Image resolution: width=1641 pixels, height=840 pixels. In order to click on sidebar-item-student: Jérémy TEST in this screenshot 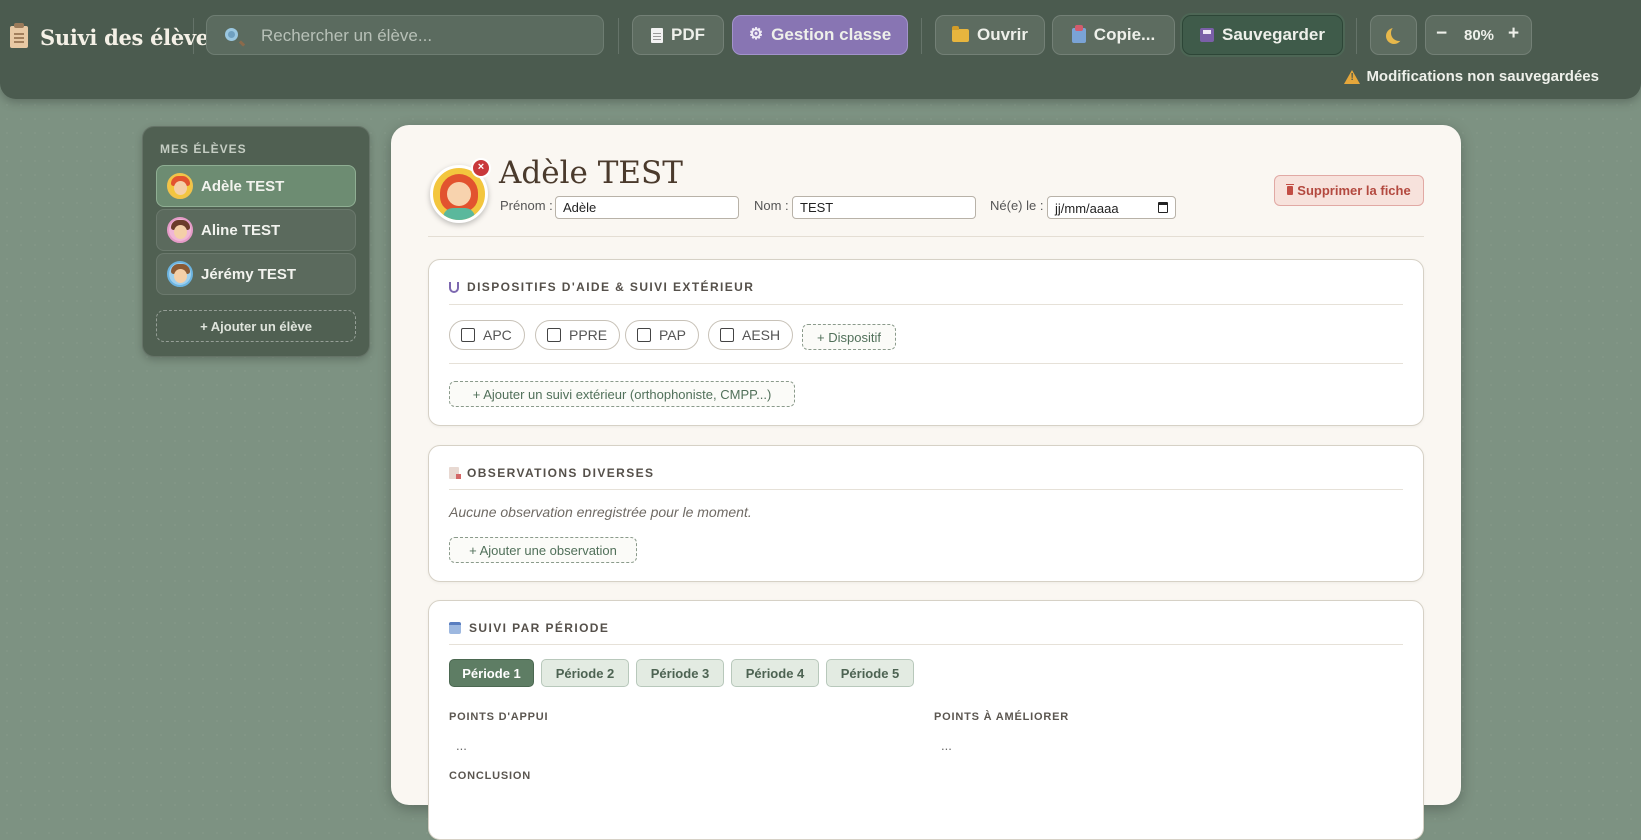, I will do `click(256, 274)`.